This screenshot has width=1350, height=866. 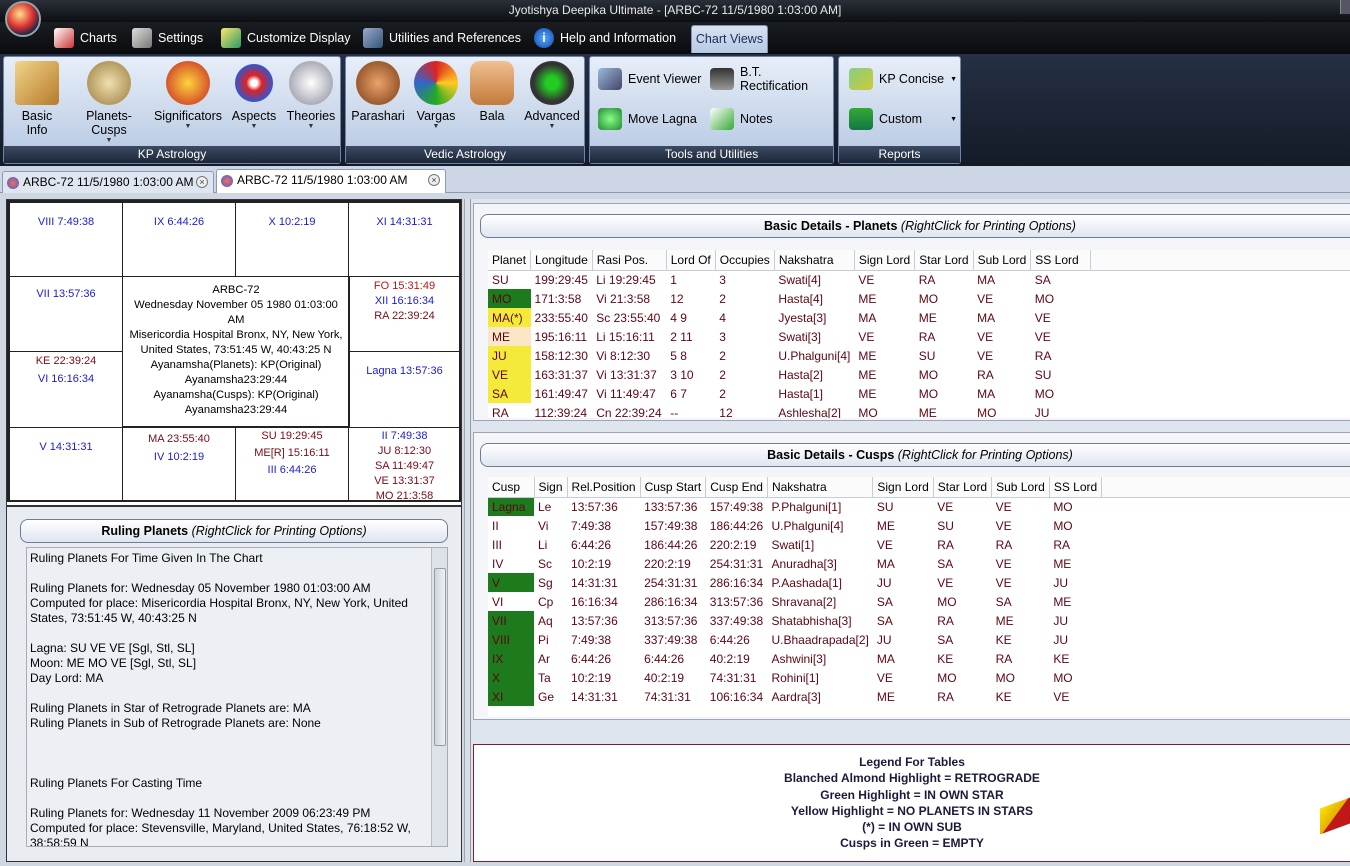 I want to click on vertical-scrollbar, so click(x=439, y=697).